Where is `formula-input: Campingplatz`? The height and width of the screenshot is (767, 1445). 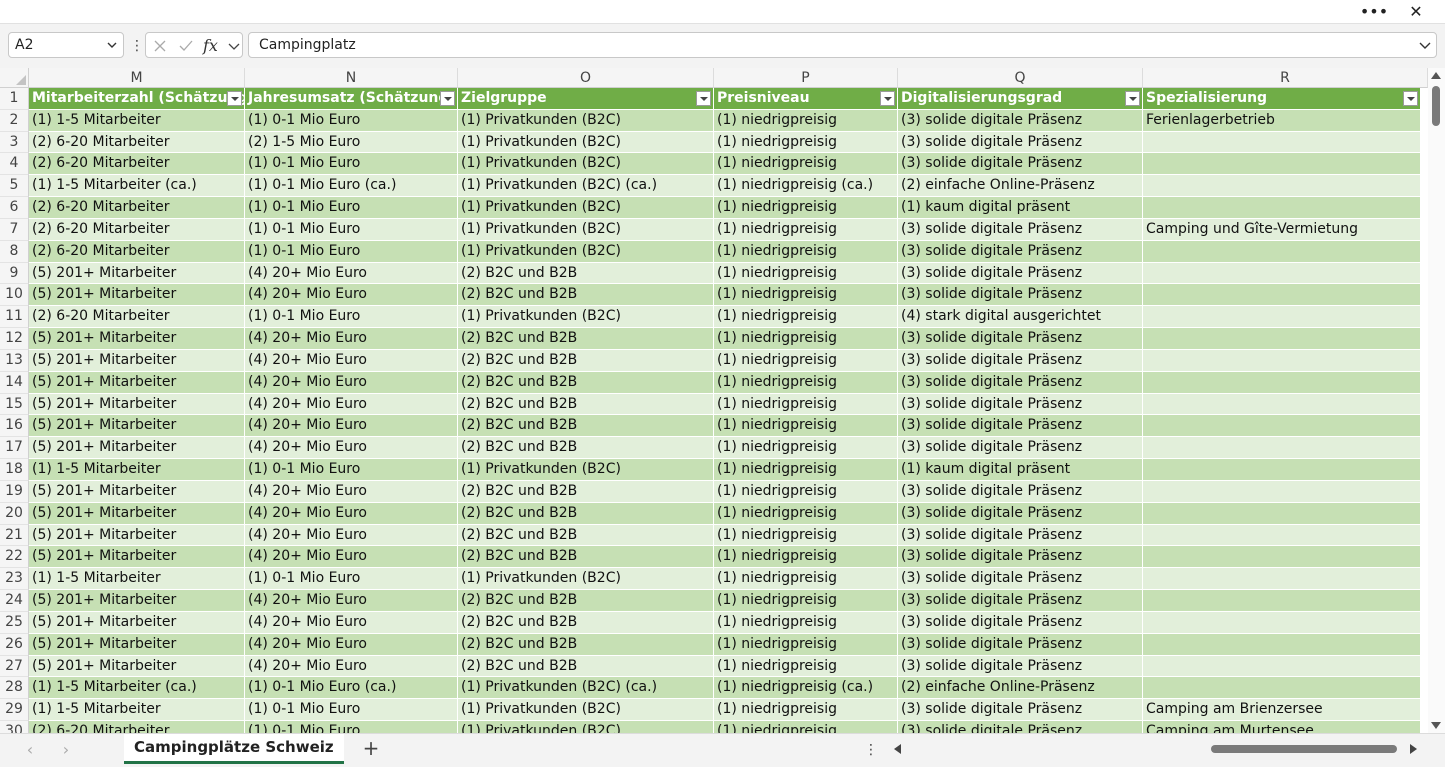
formula-input: Campingplatz is located at coordinates (842, 45).